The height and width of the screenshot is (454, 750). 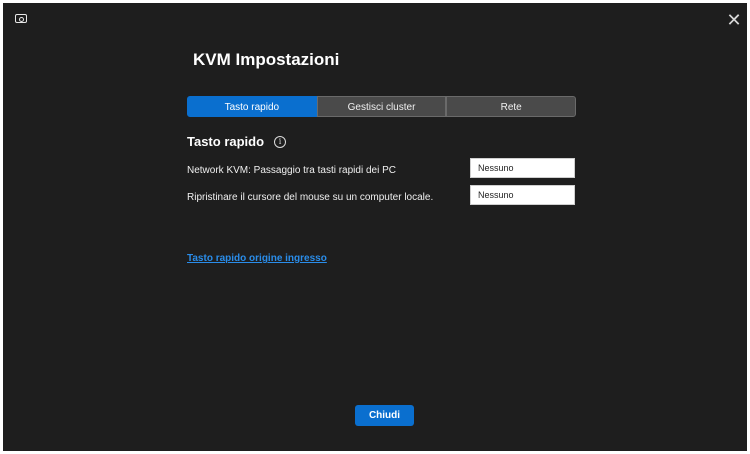 I want to click on input-source-hotkey-link: Tasto rapido origine ingresso, so click(x=257, y=258).